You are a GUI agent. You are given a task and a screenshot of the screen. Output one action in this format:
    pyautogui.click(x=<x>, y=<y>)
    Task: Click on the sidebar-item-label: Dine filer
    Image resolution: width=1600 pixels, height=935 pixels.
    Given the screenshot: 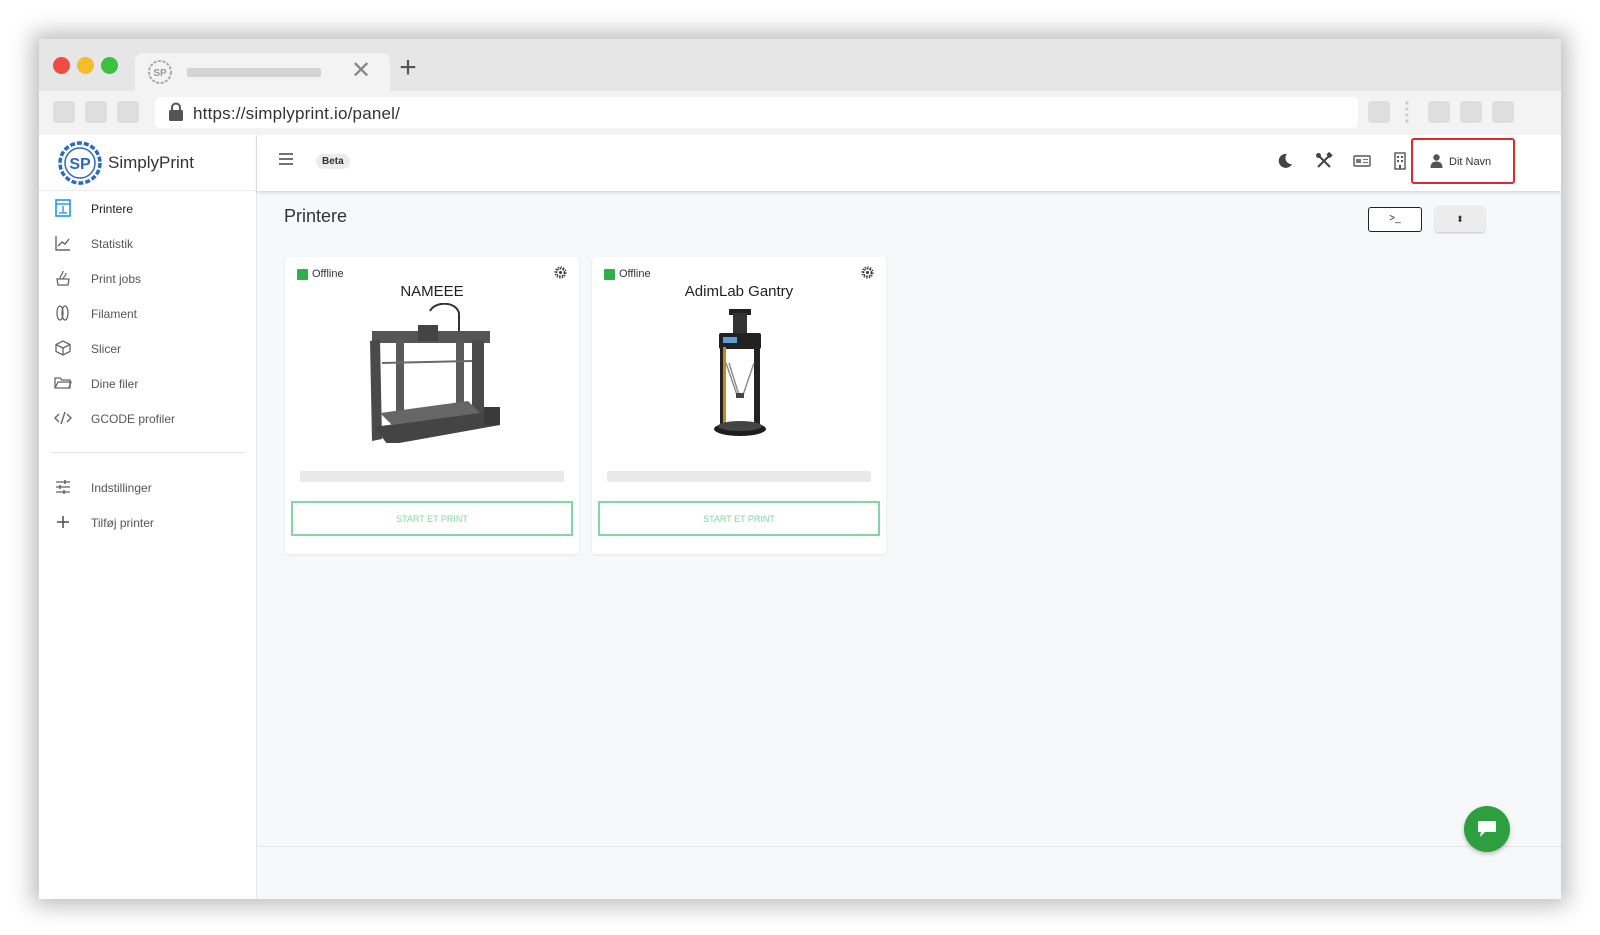 What is the action you would take?
    pyautogui.click(x=115, y=384)
    